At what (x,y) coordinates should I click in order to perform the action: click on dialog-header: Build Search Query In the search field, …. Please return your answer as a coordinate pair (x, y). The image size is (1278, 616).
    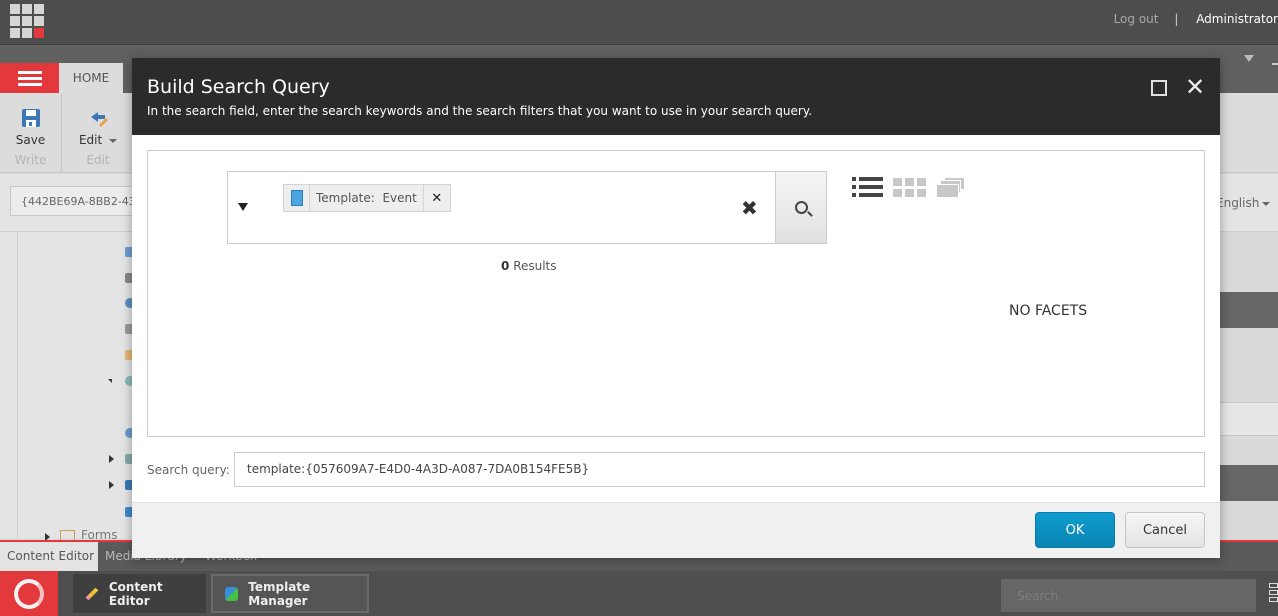
    Looking at the image, I should click on (676, 96).